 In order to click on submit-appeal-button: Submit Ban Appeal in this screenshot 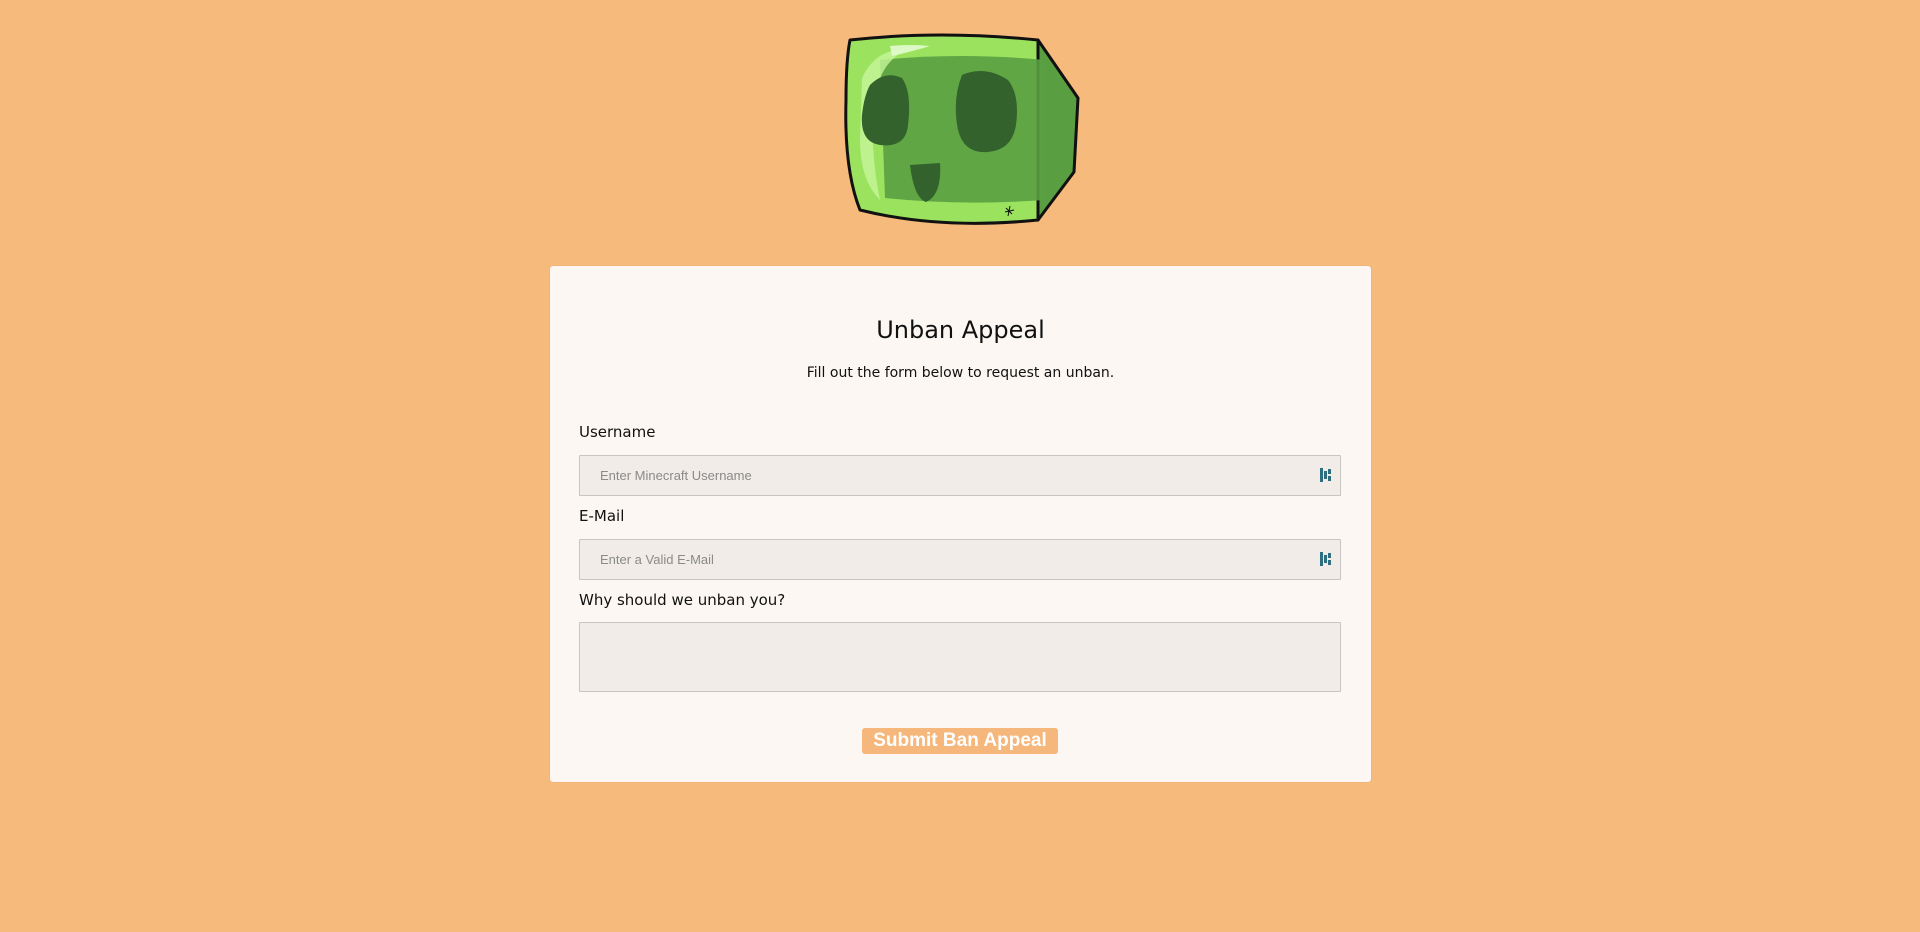, I will do `click(960, 741)`.